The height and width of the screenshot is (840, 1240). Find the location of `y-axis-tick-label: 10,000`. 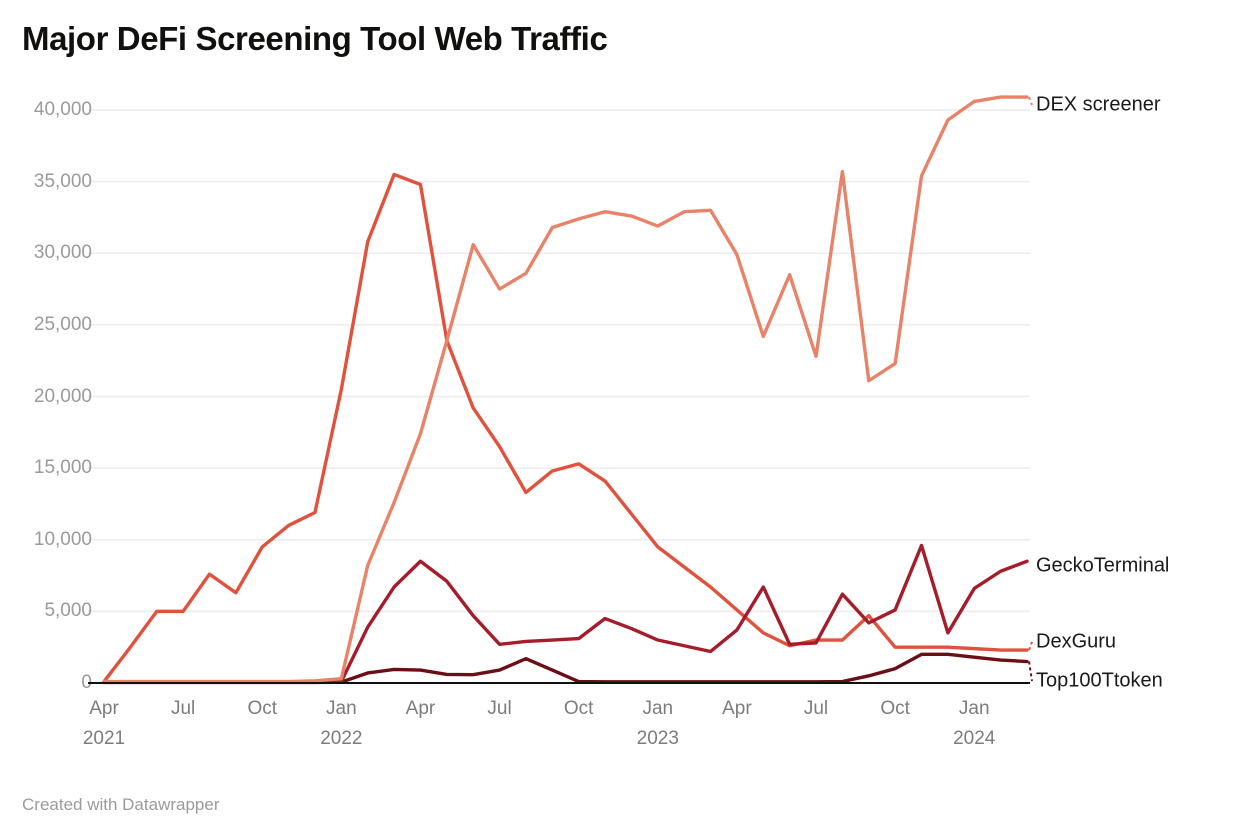

y-axis-tick-label: 10,000 is located at coordinates (62, 539).